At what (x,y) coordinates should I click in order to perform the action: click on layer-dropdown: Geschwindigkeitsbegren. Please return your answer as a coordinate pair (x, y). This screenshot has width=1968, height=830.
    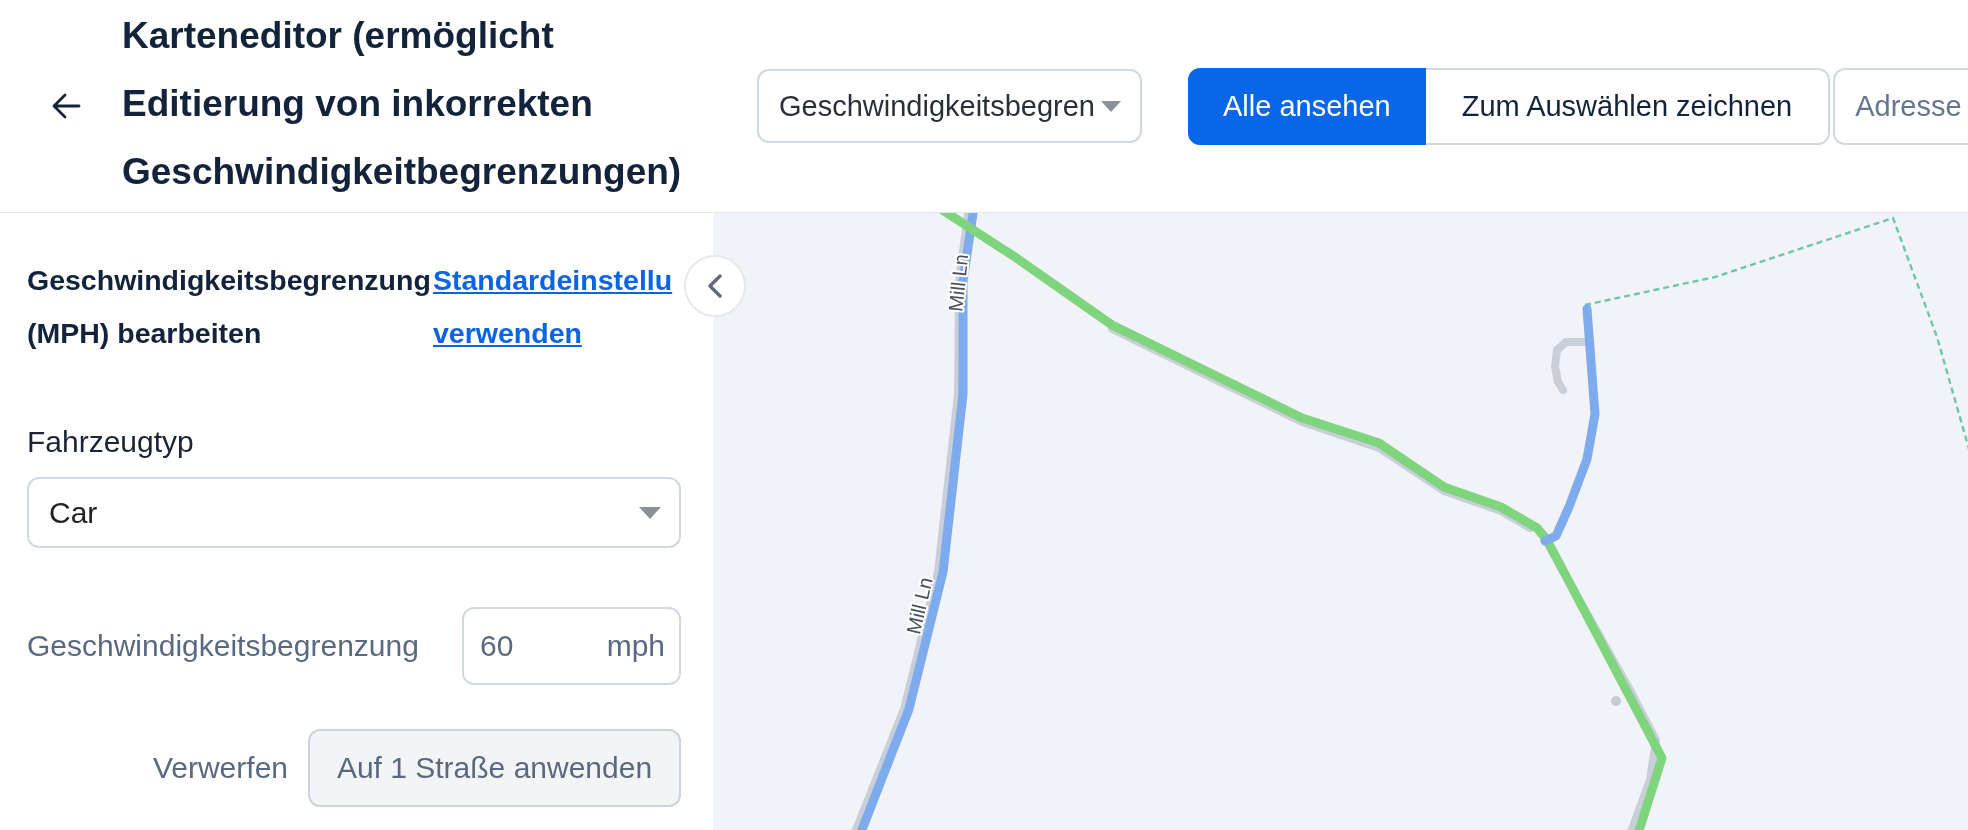
    Looking at the image, I should click on (949, 106).